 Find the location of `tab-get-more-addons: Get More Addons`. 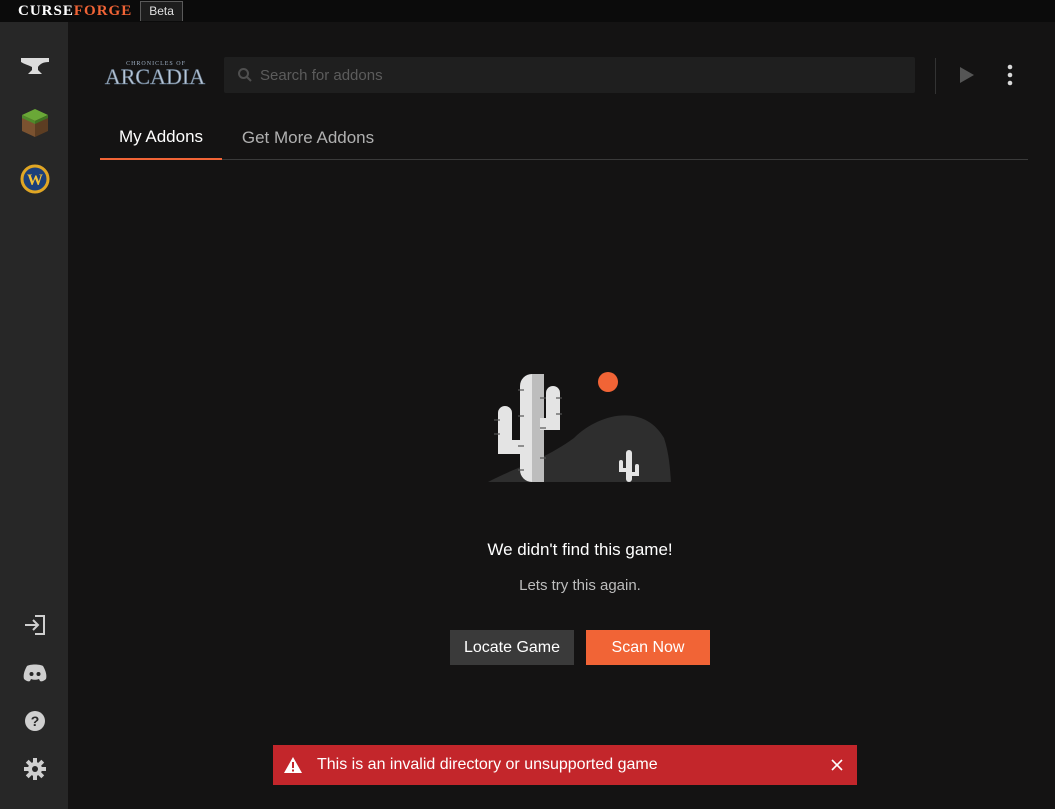

tab-get-more-addons: Get More Addons is located at coordinates (308, 137).